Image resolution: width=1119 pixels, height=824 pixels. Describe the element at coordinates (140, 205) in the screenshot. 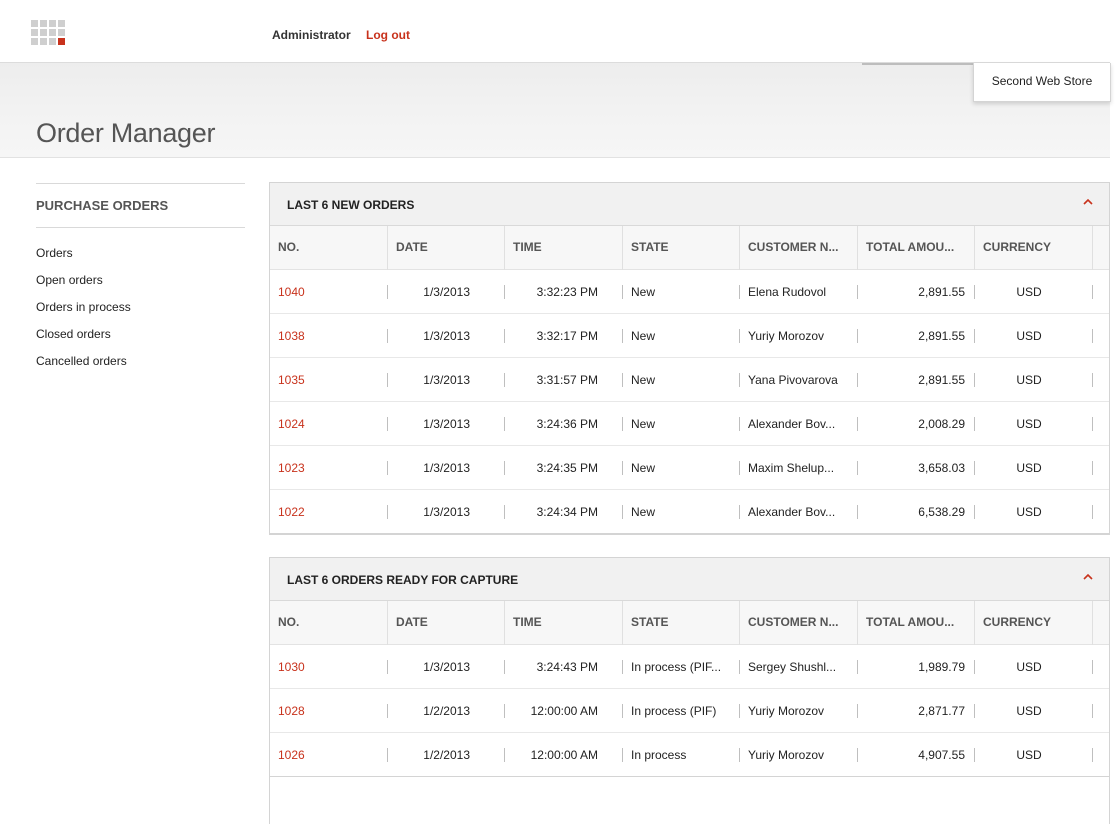

I see `sidebar-heading: PURCHASE ORDERS` at that location.